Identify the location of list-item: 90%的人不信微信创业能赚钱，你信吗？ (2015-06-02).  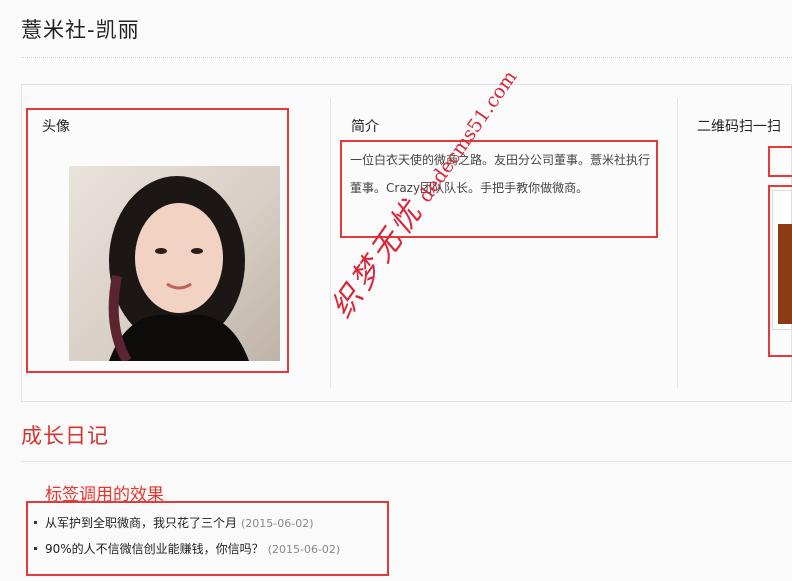
(185, 549).